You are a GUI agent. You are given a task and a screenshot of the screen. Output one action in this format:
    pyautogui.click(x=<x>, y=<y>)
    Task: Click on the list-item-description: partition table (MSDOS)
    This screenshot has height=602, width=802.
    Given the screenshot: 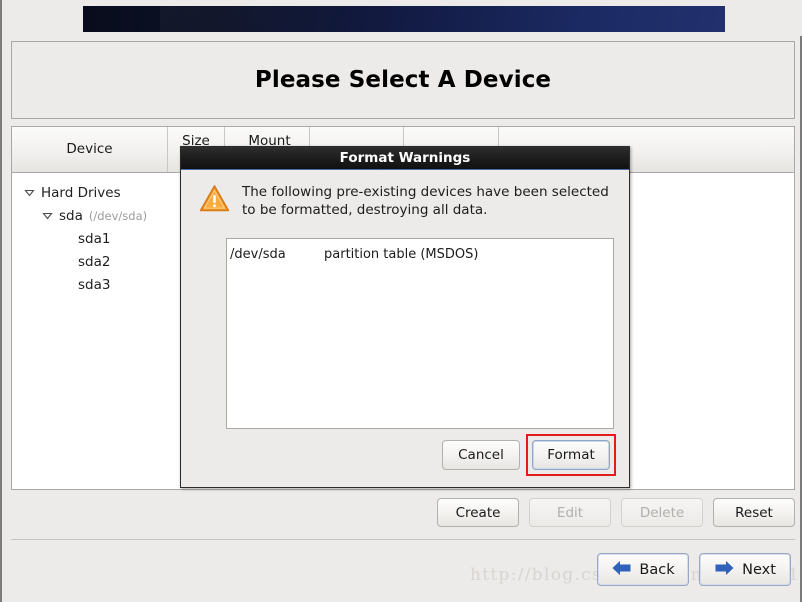 What is the action you would take?
    pyautogui.click(x=401, y=254)
    